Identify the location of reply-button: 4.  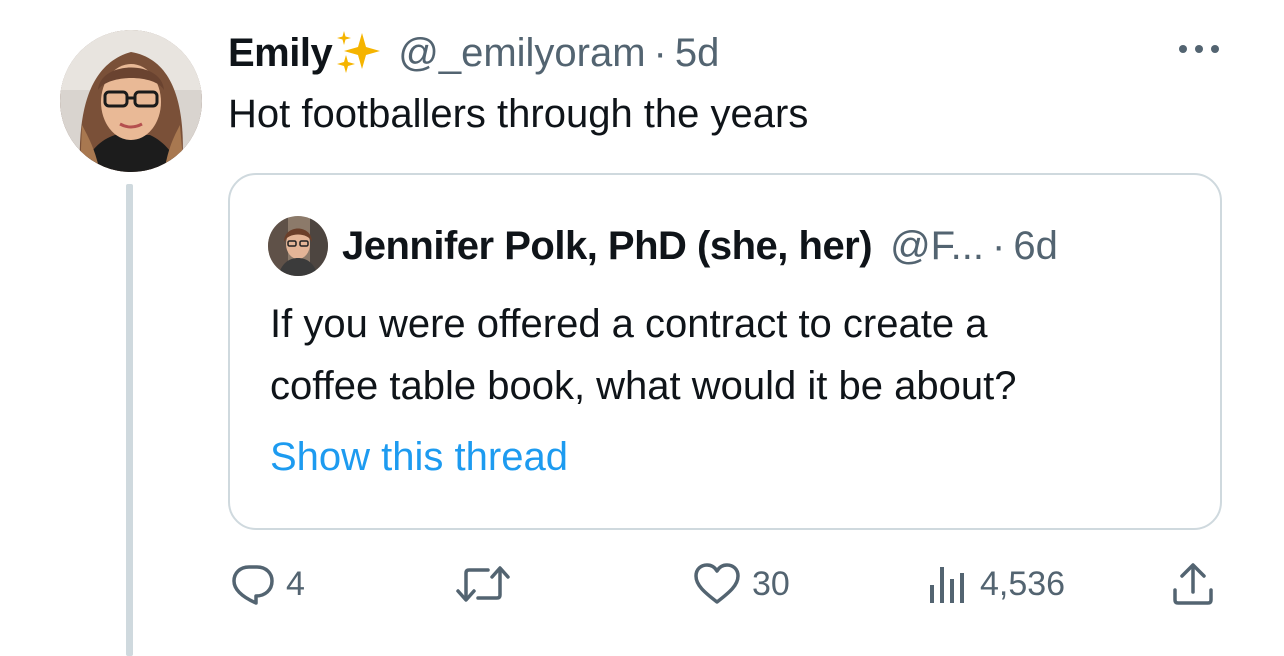
(267, 584).